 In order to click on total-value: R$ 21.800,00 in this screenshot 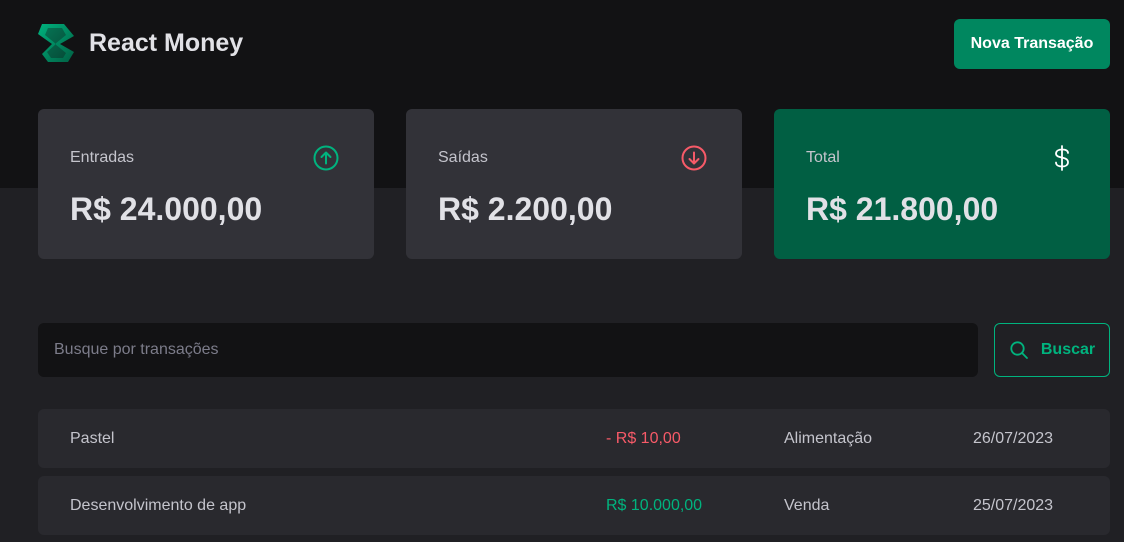, I will do `click(902, 209)`.